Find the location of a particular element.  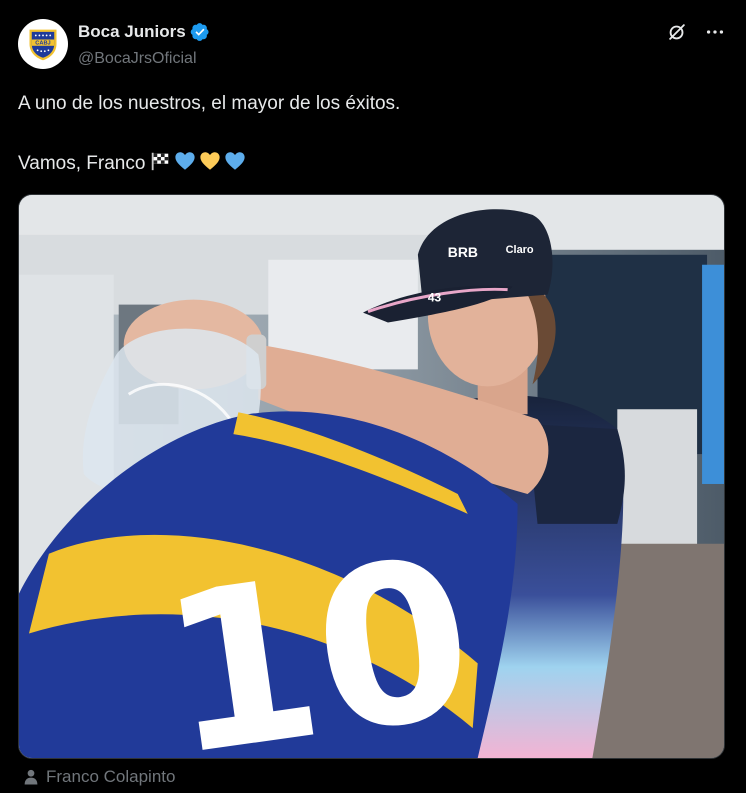

verified-badge-icon is located at coordinates (199, 32).